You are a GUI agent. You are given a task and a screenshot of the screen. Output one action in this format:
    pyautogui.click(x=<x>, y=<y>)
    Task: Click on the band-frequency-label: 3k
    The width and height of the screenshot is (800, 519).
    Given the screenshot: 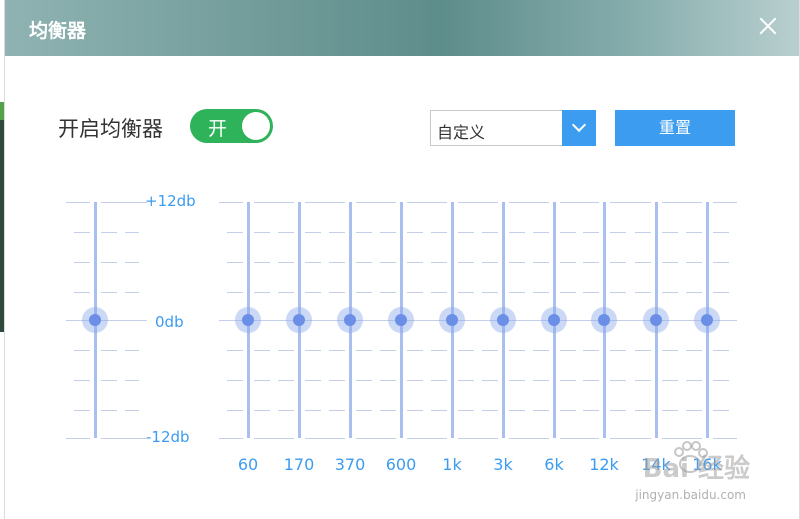 What is the action you would take?
    pyautogui.click(x=503, y=464)
    